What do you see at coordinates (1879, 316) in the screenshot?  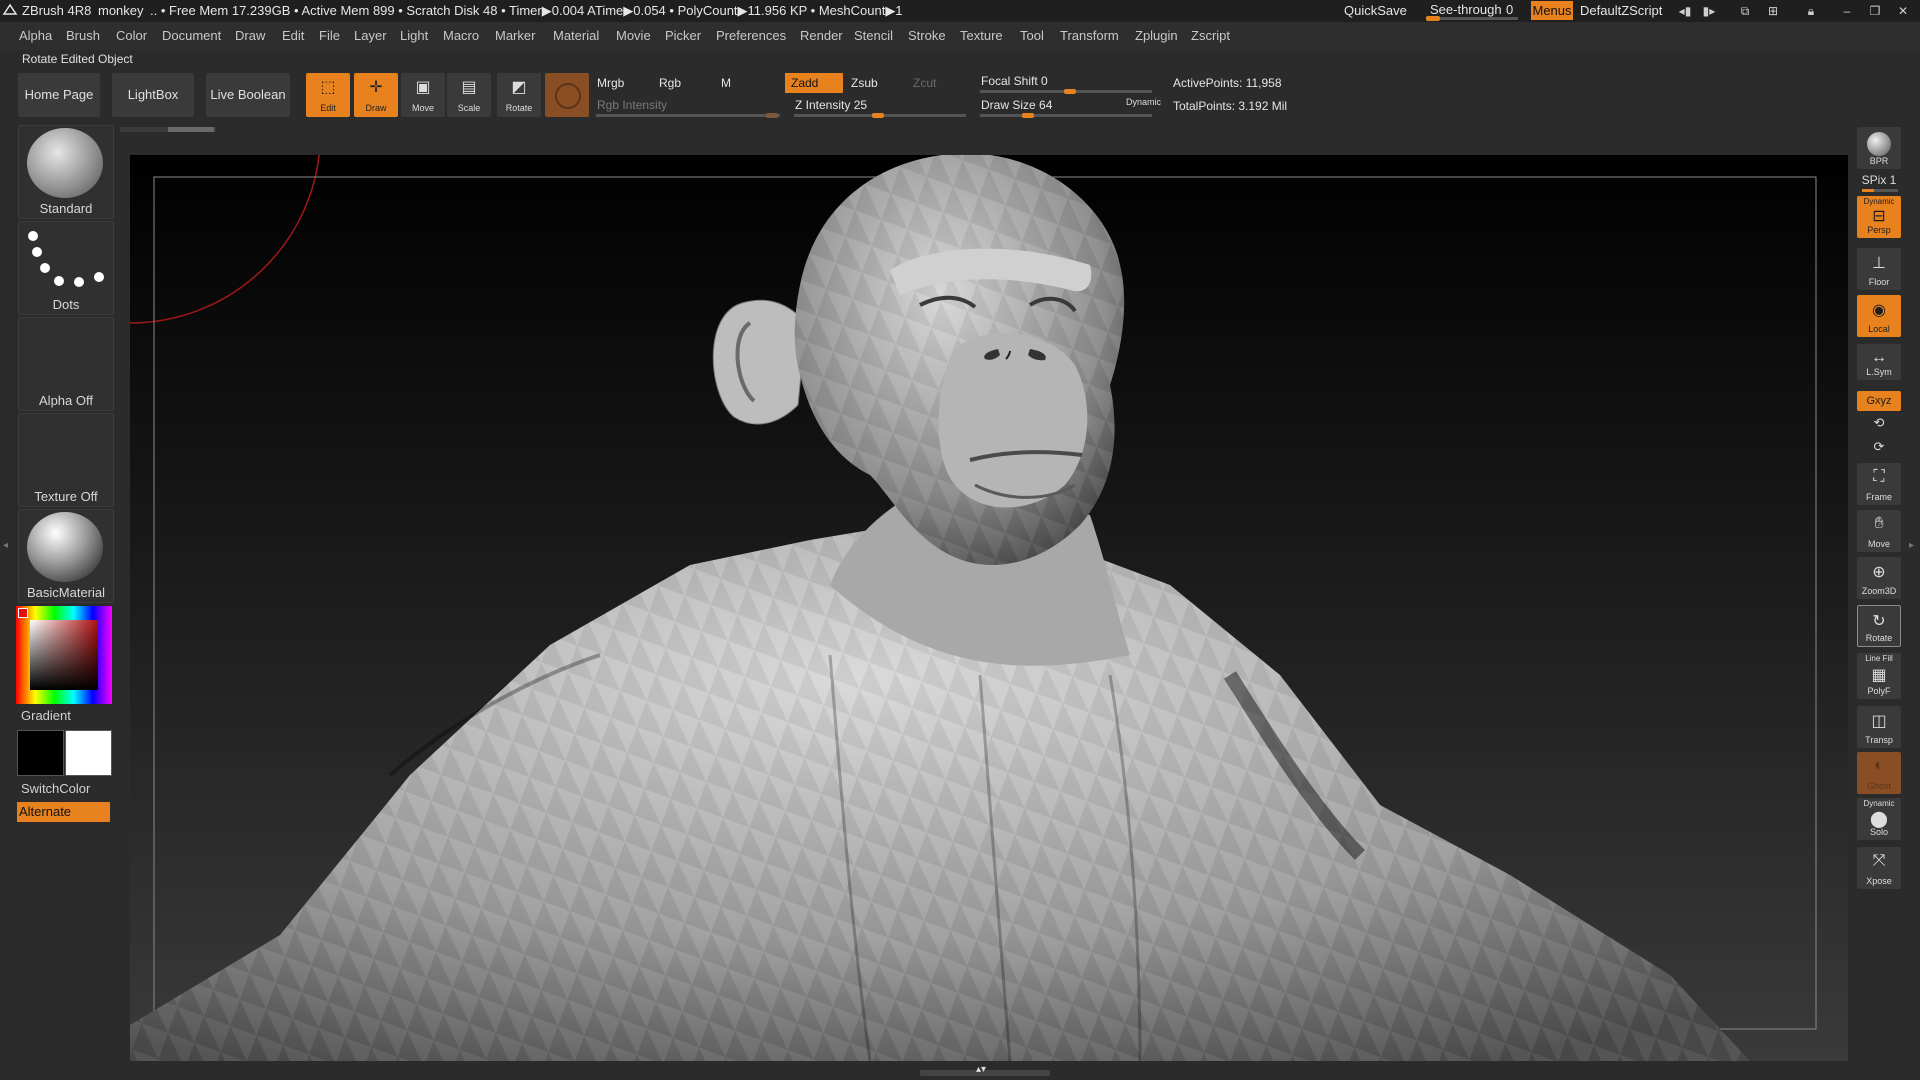 I see `local-button: ◉ Local` at bounding box center [1879, 316].